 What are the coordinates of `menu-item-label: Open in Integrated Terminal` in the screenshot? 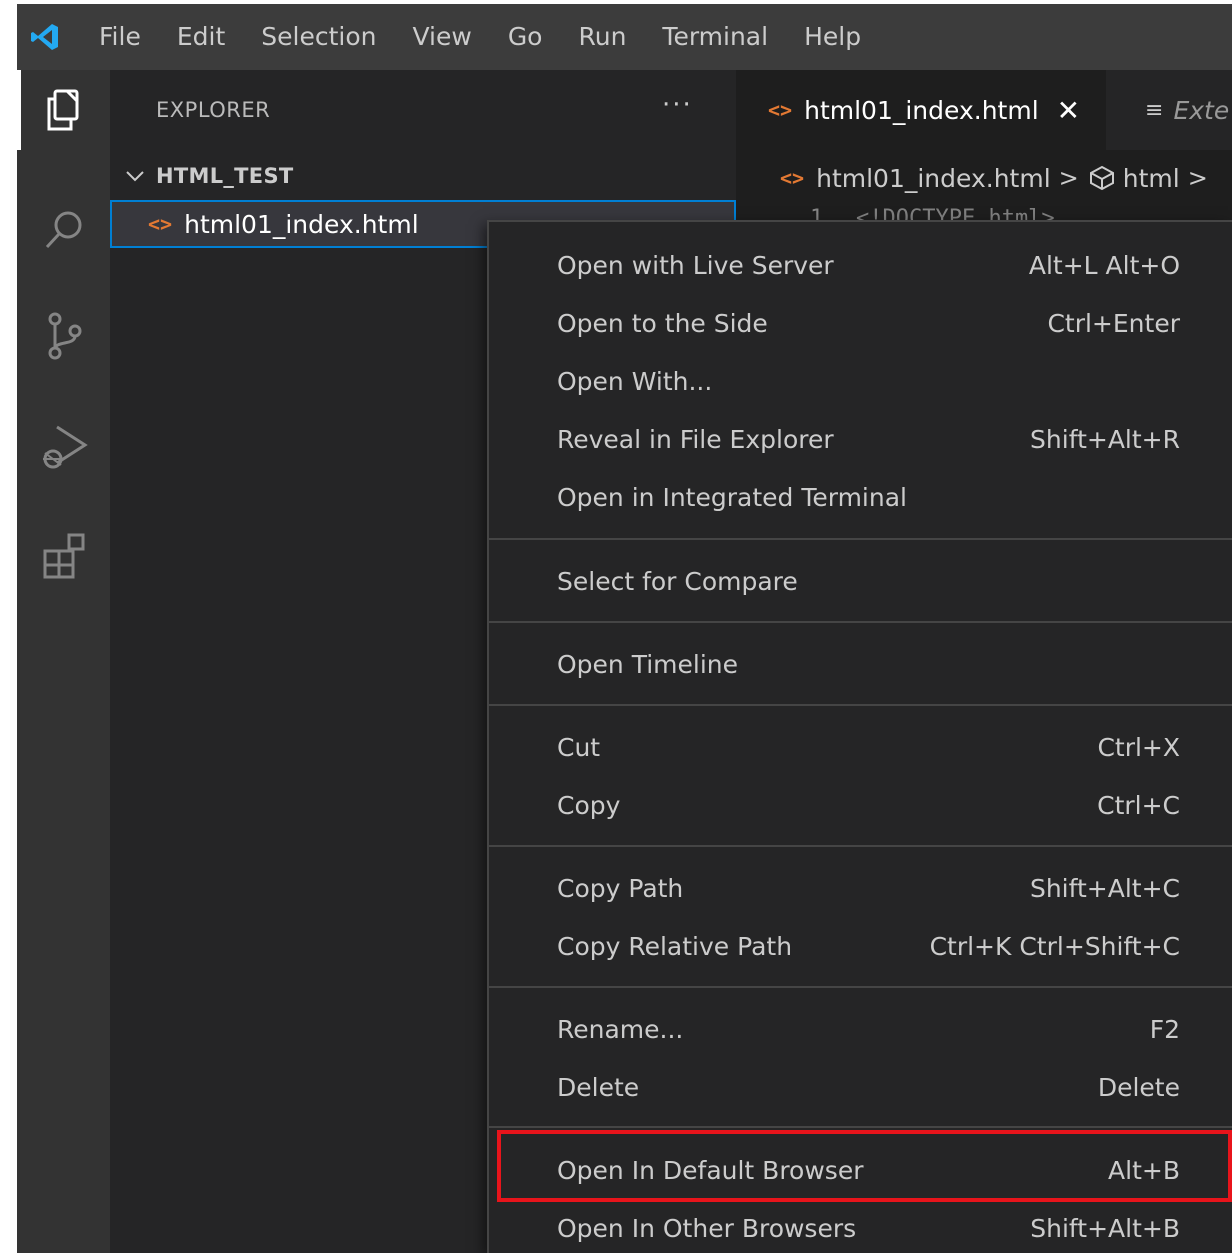 It's located at (732, 497).